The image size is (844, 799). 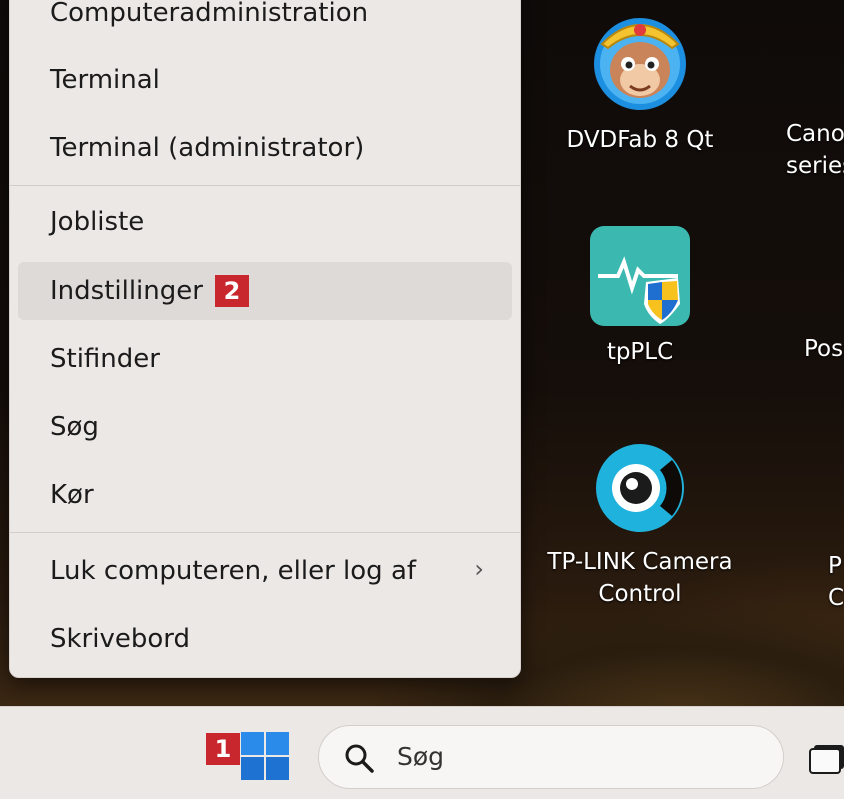 What do you see at coordinates (223, 749) in the screenshot?
I see `step-badge-1: 1` at bounding box center [223, 749].